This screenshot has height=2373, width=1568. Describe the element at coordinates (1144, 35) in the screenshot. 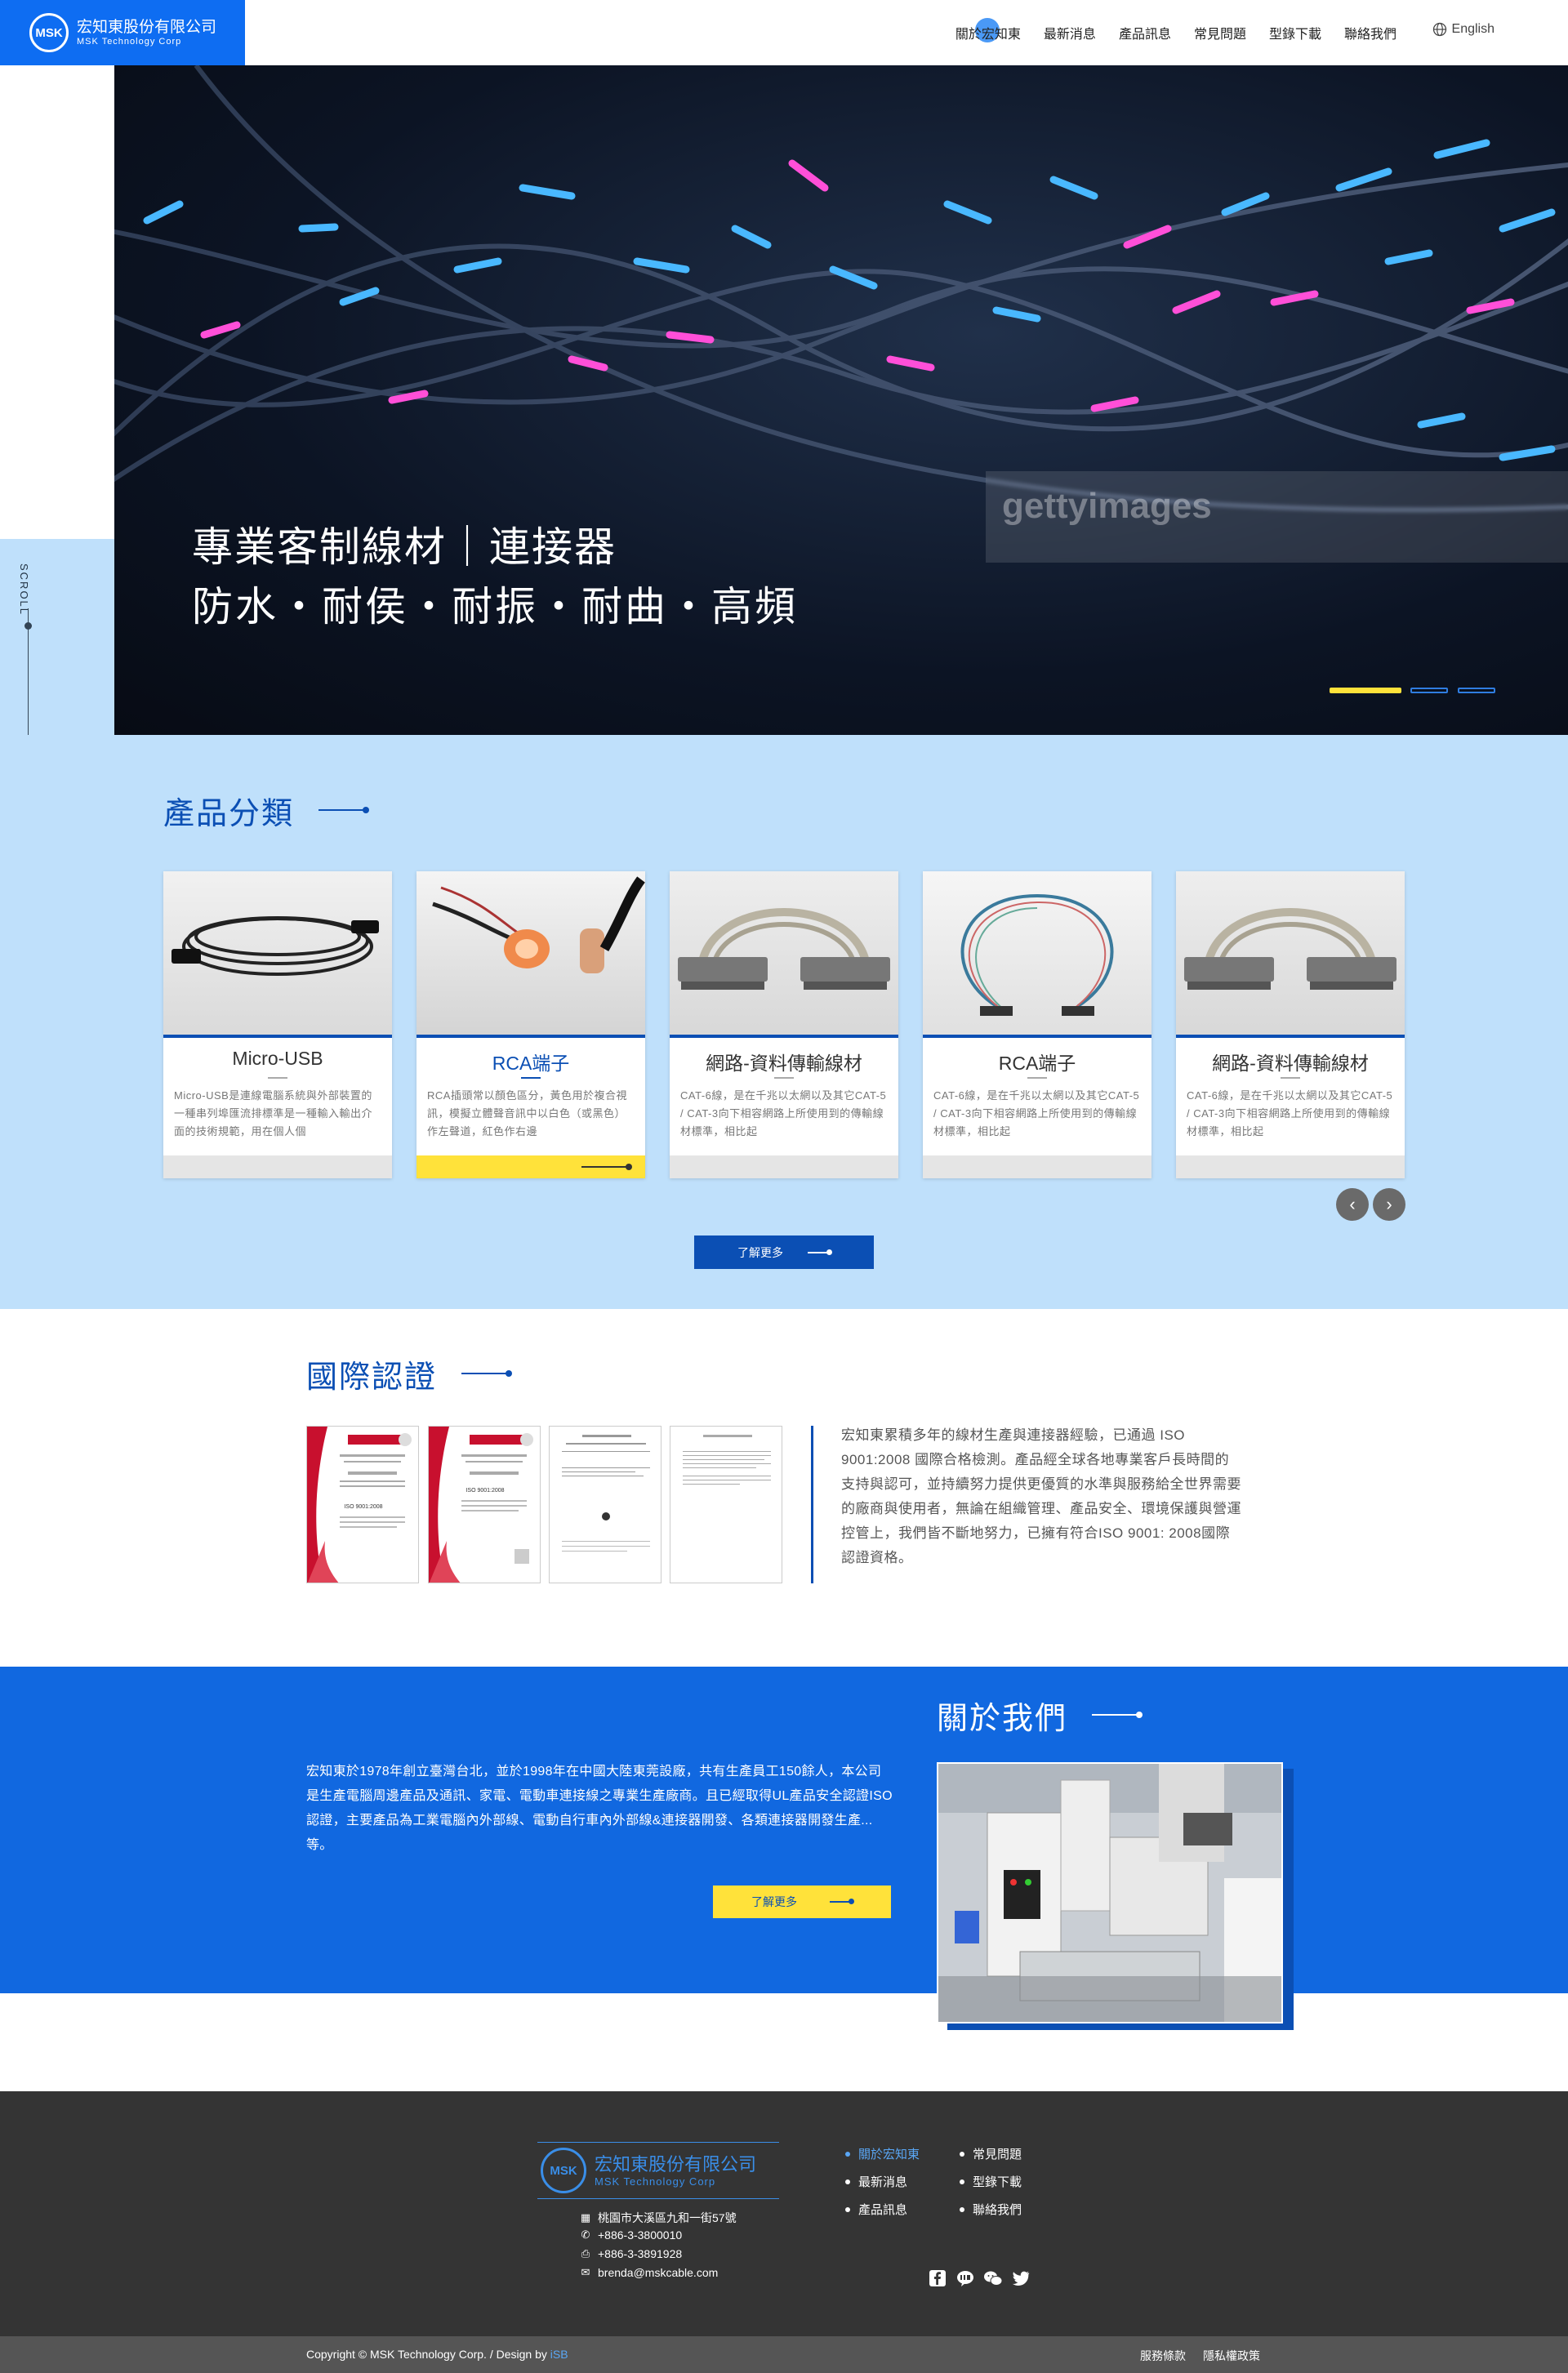

I see `nav-label: 產品訊息` at that location.